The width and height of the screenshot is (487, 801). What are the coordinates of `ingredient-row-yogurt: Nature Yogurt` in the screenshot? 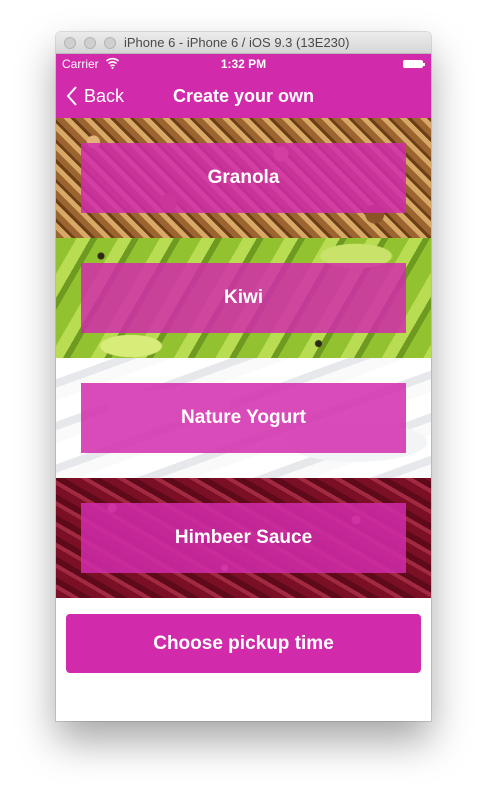 It's located at (243, 418).